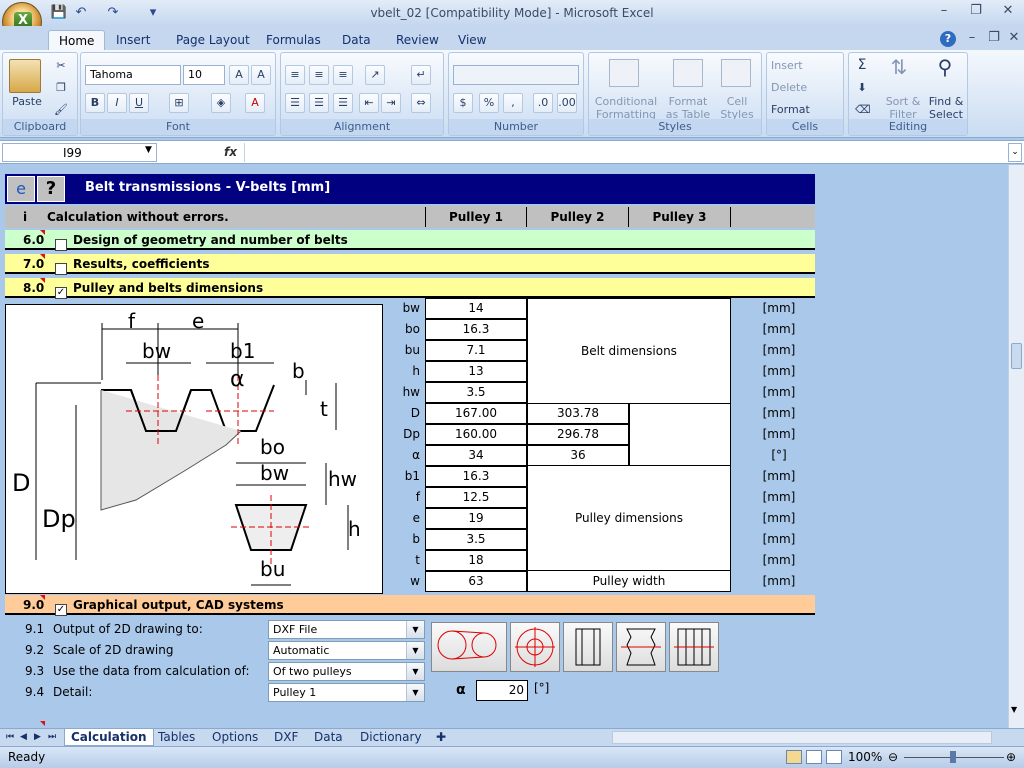 This screenshot has width=1024, height=768. Describe the element at coordinates (626, 108) in the screenshot. I see `conditional-formatting-button: Conditional Formatting` at that location.